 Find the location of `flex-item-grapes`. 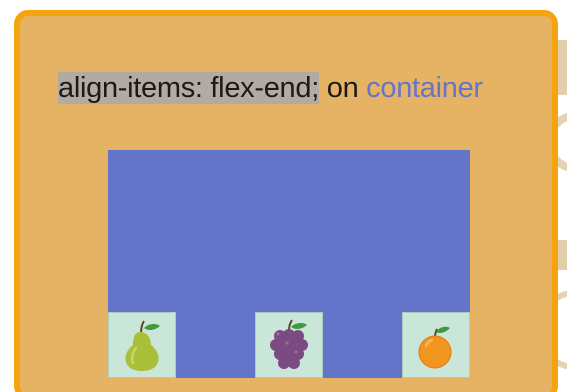

flex-item-grapes is located at coordinates (289, 345).